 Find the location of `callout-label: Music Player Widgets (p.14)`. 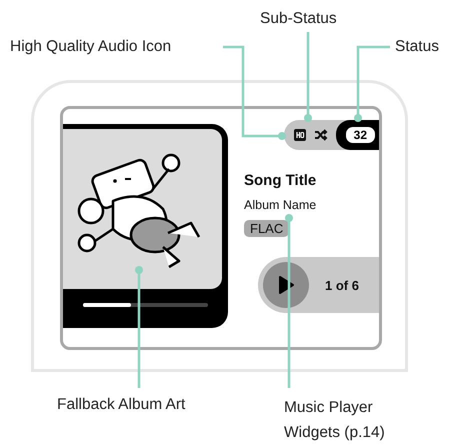

callout-label: Music Player Widgets (p.14) is located at coordinates (335, 420).